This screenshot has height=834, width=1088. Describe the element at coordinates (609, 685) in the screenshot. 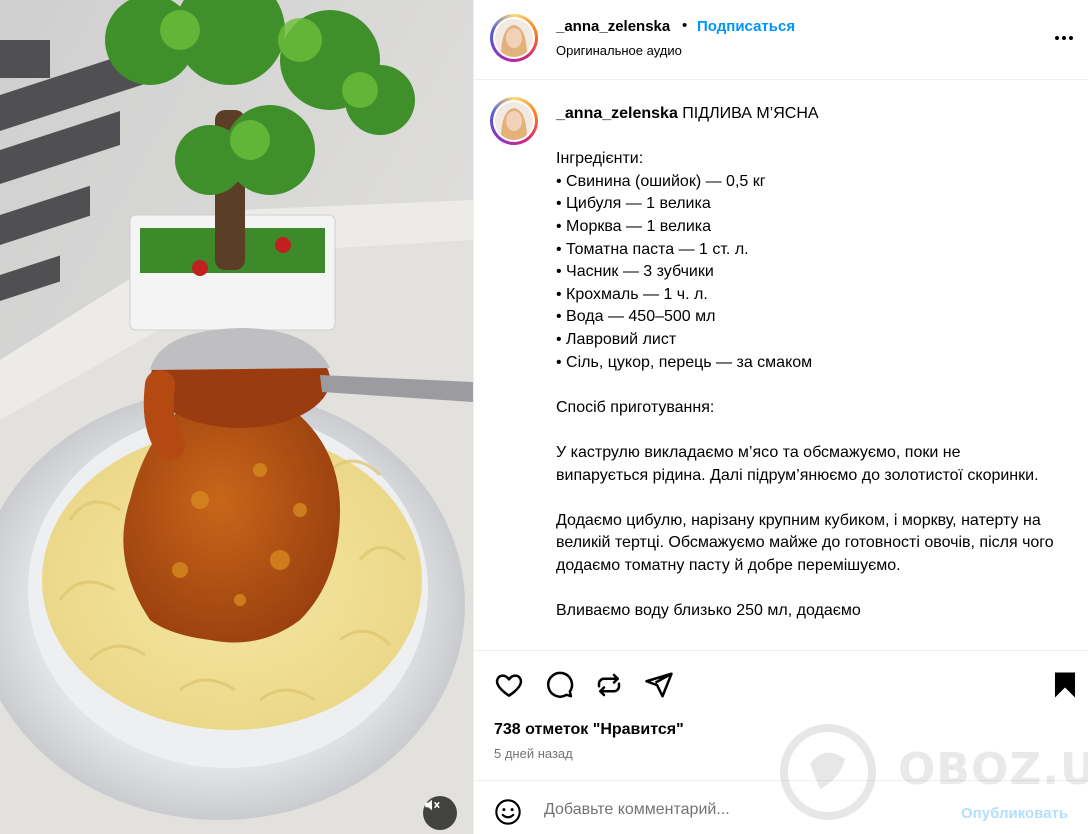

I see `repost-icon` at that location.